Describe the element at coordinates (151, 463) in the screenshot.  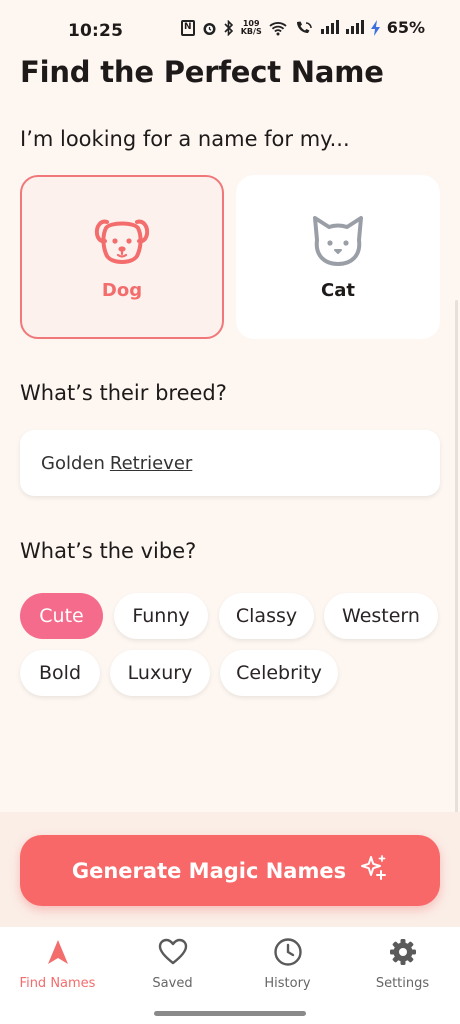
I see `breed-word-underlined: Retriever` at that location.